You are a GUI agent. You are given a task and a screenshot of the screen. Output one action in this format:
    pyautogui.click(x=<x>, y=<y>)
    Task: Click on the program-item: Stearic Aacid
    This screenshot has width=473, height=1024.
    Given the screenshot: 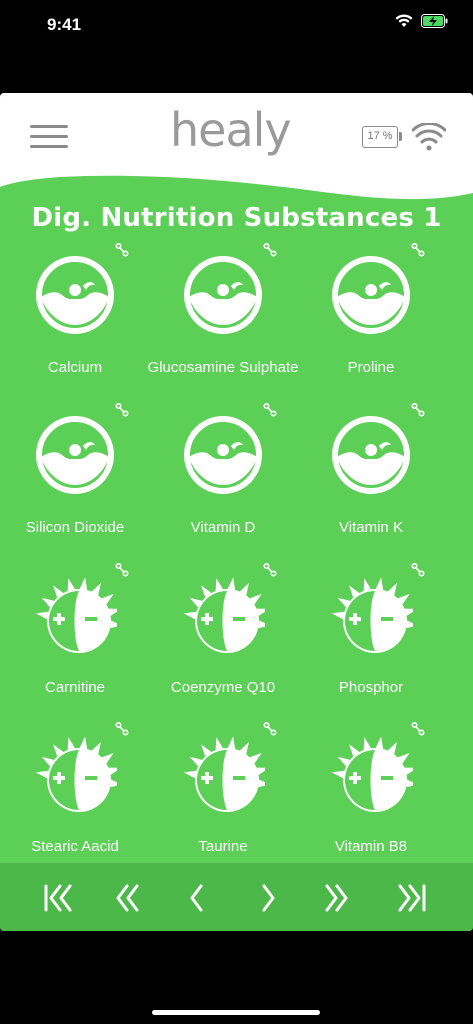 What is the action you would take?
    pyautogui.click(x=77, y=796)
    